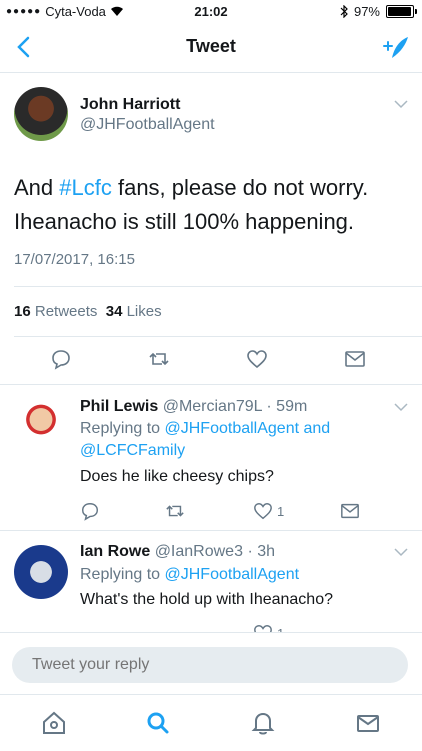 The width and height of the screenshot is (422, 751). Describe the element at coordinates (199, 551) in the screenshot. I see `reply-author-handle: @IanRowe3` at that location.